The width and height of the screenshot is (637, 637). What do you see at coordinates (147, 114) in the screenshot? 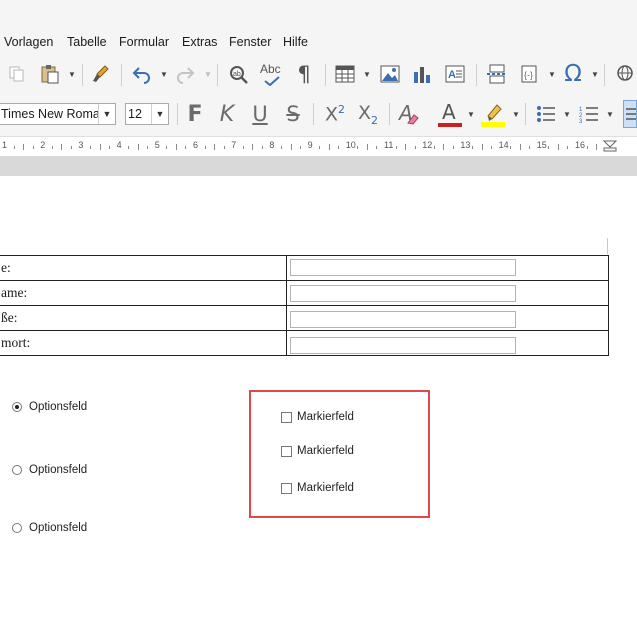
I see `font-size-box: 12 ▼` at bounding box center [147, 114].